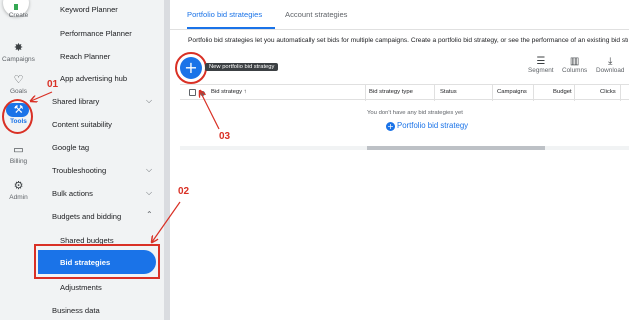 The image size is (629, 320). Describe the element at coordinates (399, 29) in the screenshot. I see `tabs-divider` at that location.